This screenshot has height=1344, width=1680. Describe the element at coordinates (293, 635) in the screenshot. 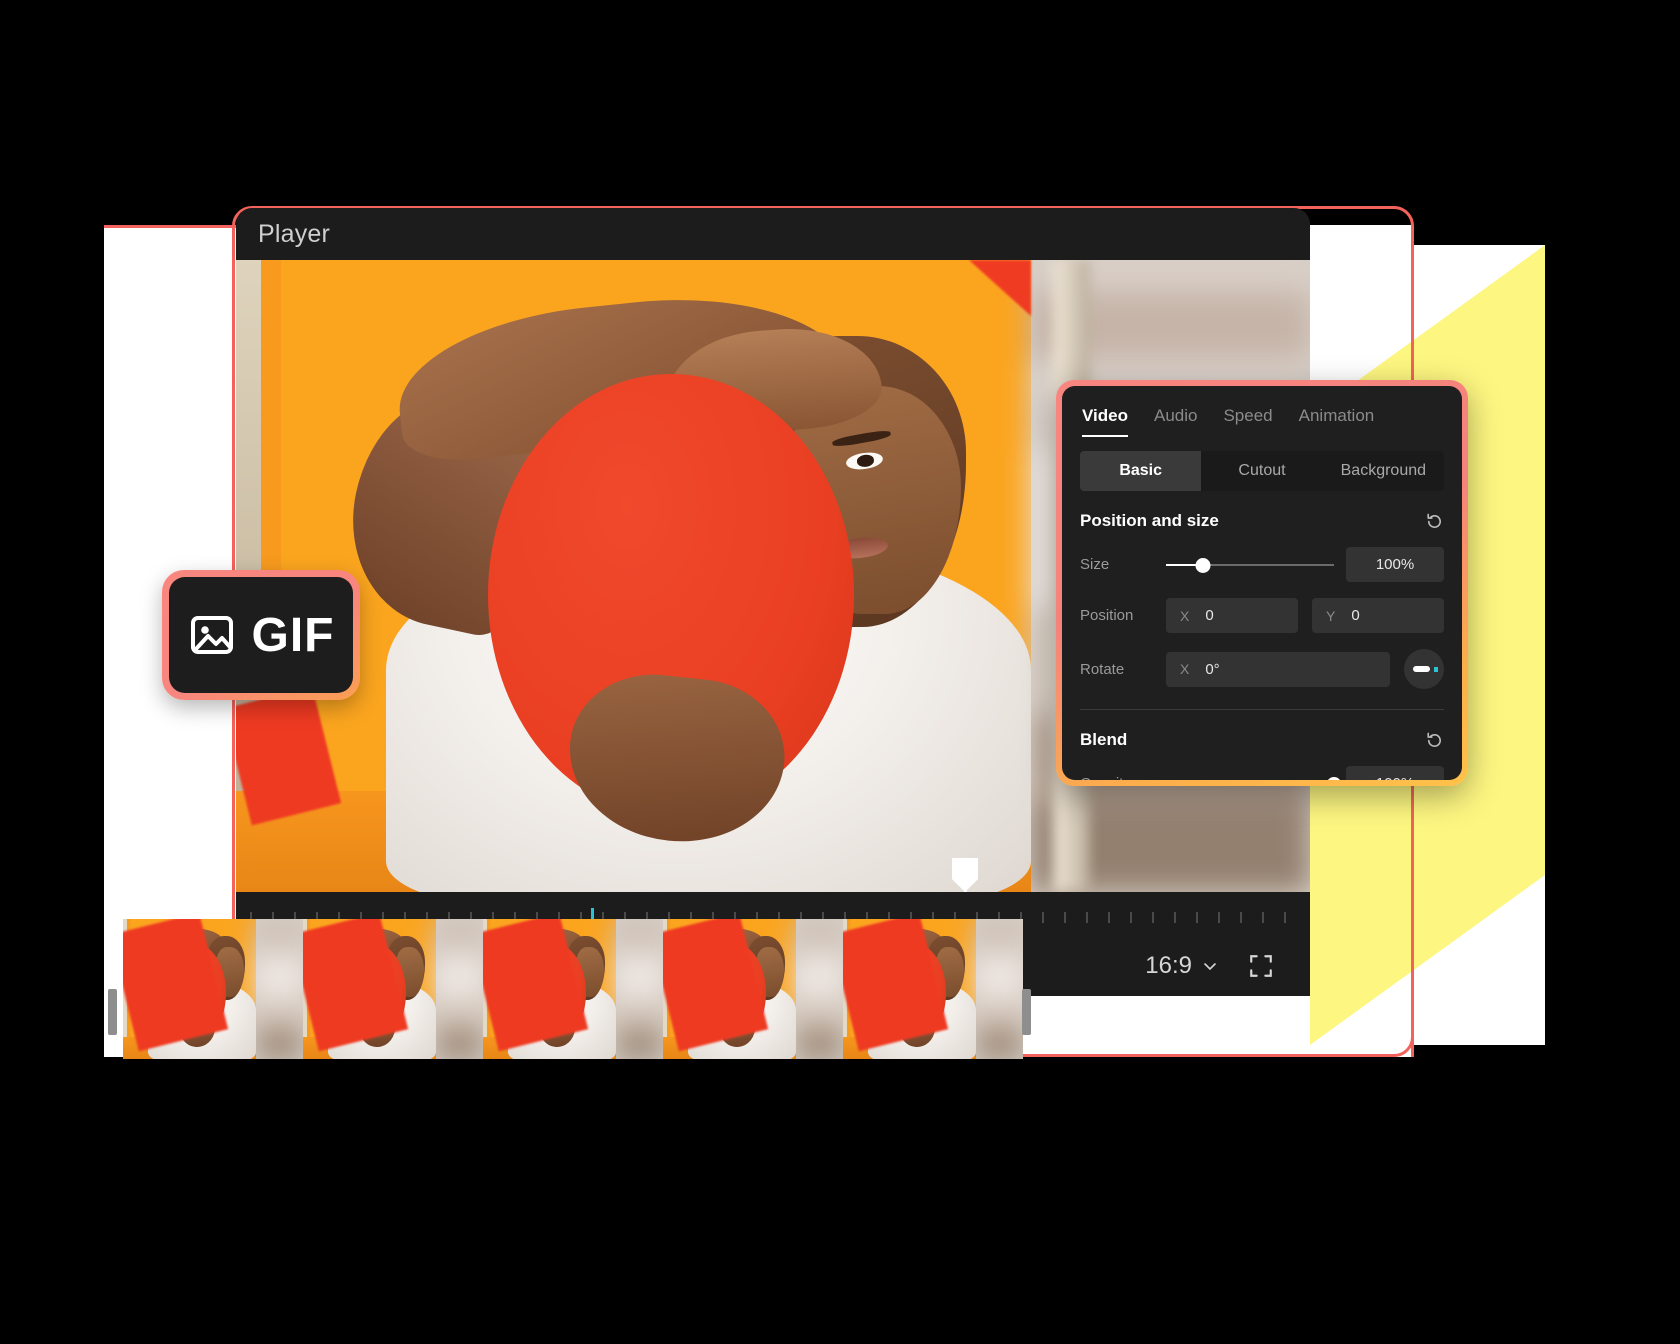

I see `gif-label: GIF` at that location.